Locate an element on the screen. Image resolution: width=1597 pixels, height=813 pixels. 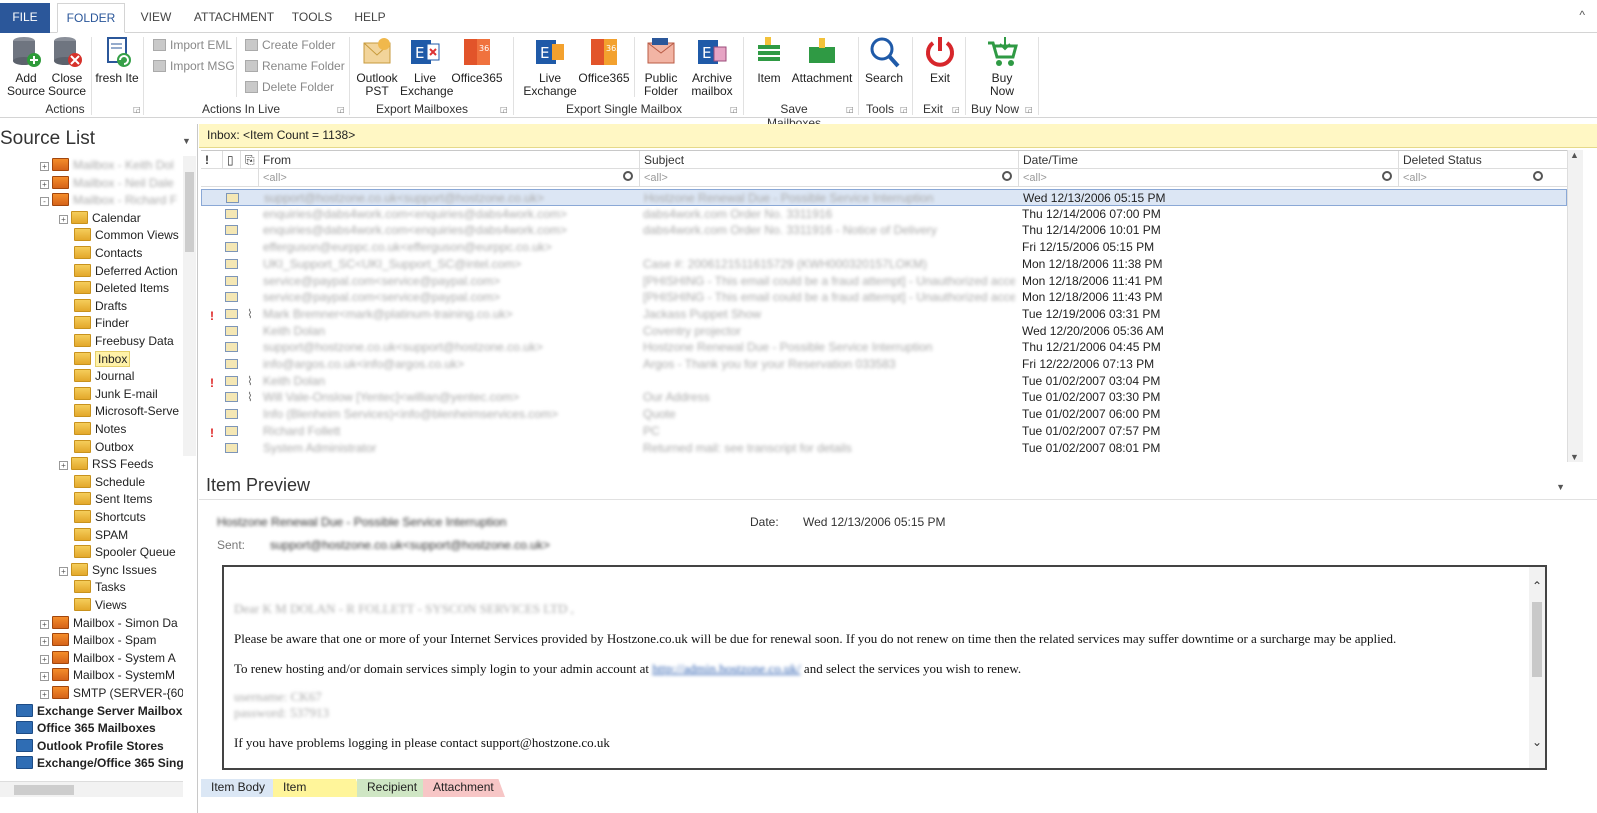
export-live-exchange-button: E Live Exchange is located at coordinates (426, 66).